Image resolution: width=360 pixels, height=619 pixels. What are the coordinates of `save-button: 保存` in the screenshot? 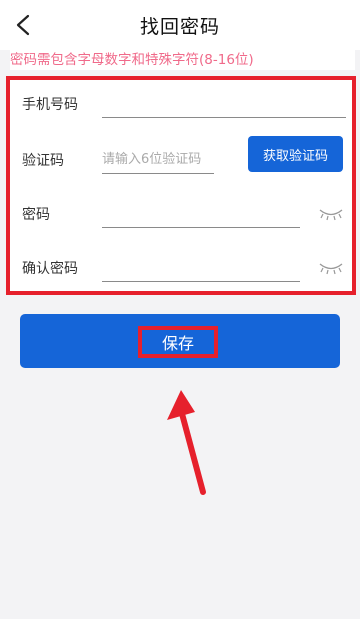 It's located at (180, 341).